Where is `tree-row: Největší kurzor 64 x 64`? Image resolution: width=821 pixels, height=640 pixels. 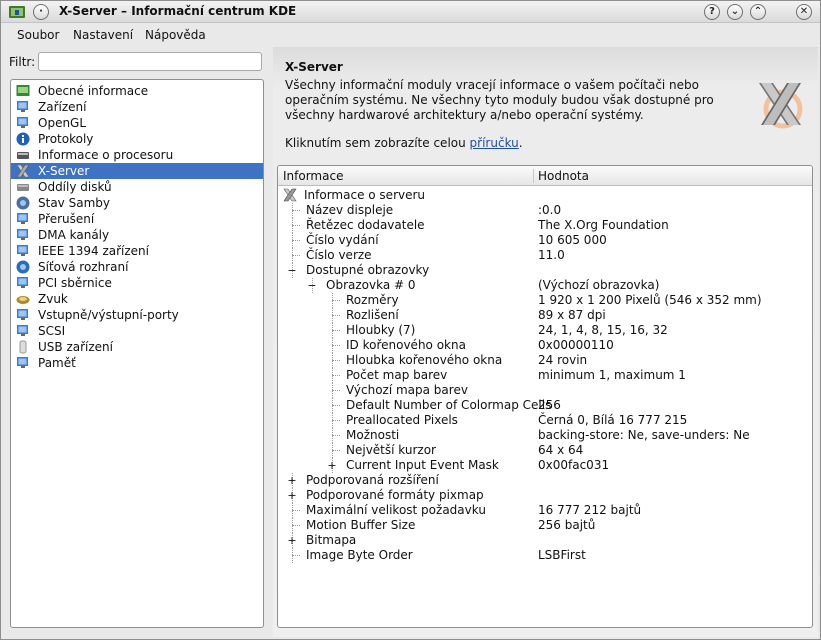 tree-row: Největší kurzor 64 x 64 is located at coordinates (545, 450).